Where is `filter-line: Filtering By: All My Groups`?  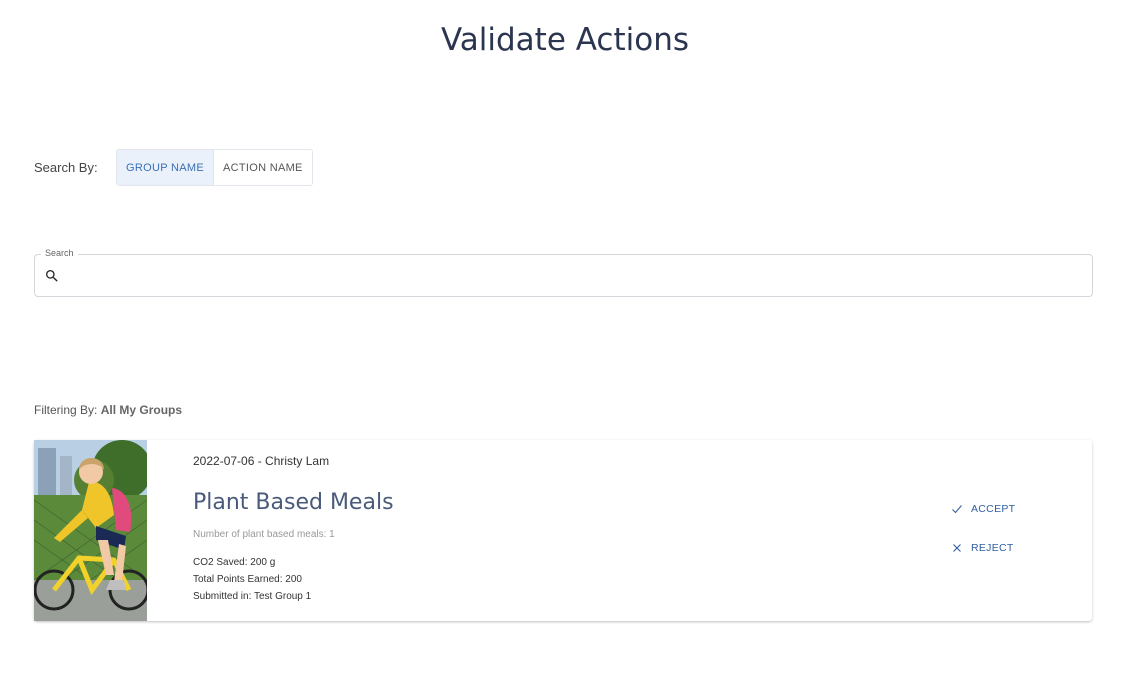
filter-line: Filtering By: All My Groups is located at coordinates (108, 410).